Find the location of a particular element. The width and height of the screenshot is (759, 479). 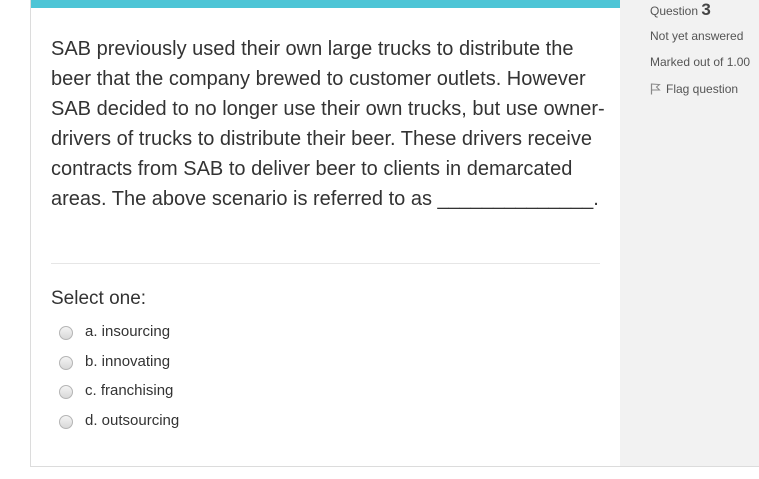

answer-option-d: d. outsourcing is located at coordinates (119, 421).